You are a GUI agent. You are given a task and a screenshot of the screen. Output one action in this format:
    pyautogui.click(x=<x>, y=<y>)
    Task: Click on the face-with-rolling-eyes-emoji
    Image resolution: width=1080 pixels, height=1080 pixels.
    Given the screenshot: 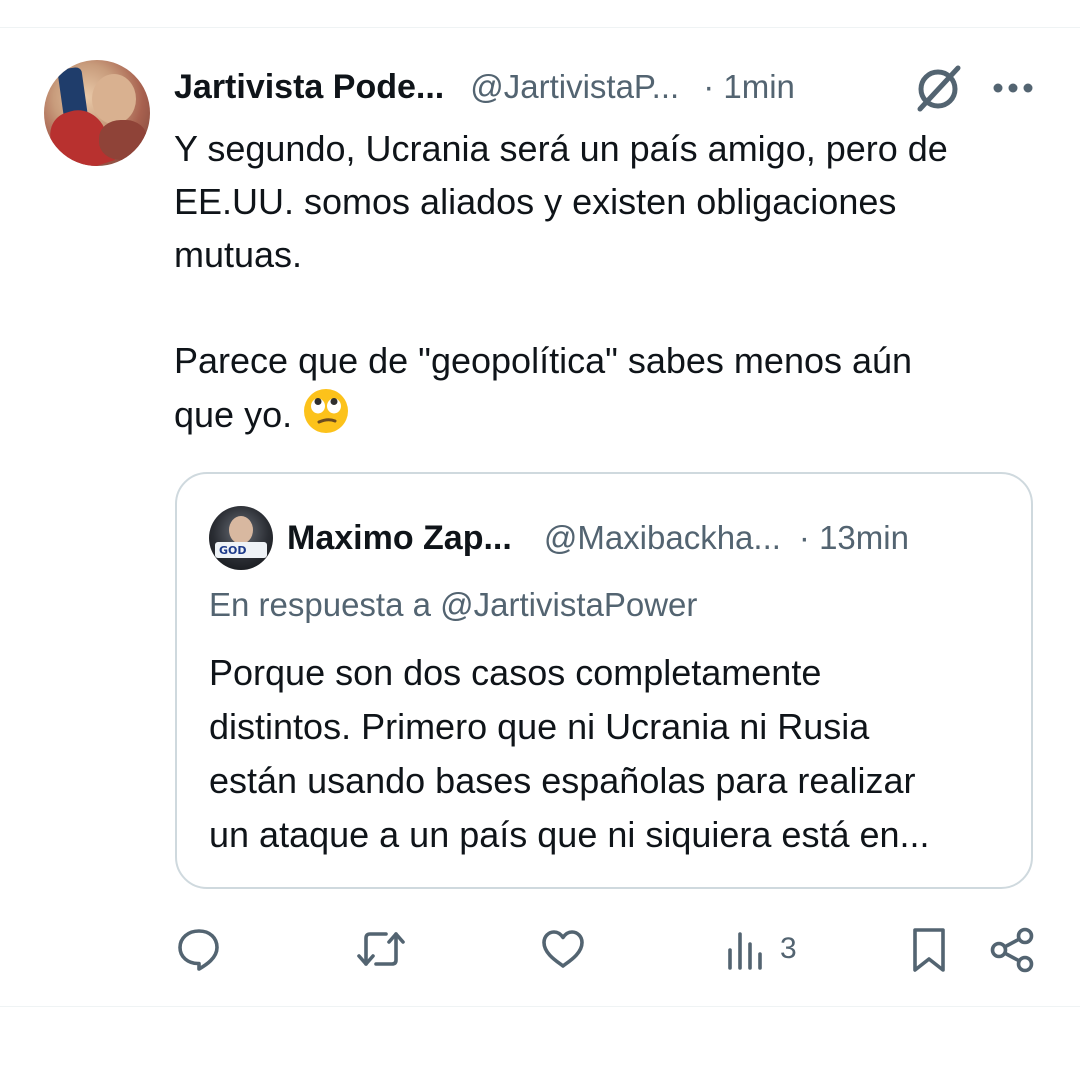 What is the action you would take?
    pyautogui.click(x=326, y=411)
    